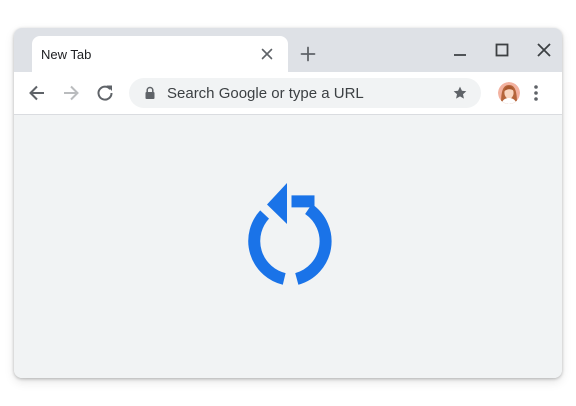 Image resolution: width=576 pixels, height=406 pixels. I want to click on avatar, so click(509, 93).